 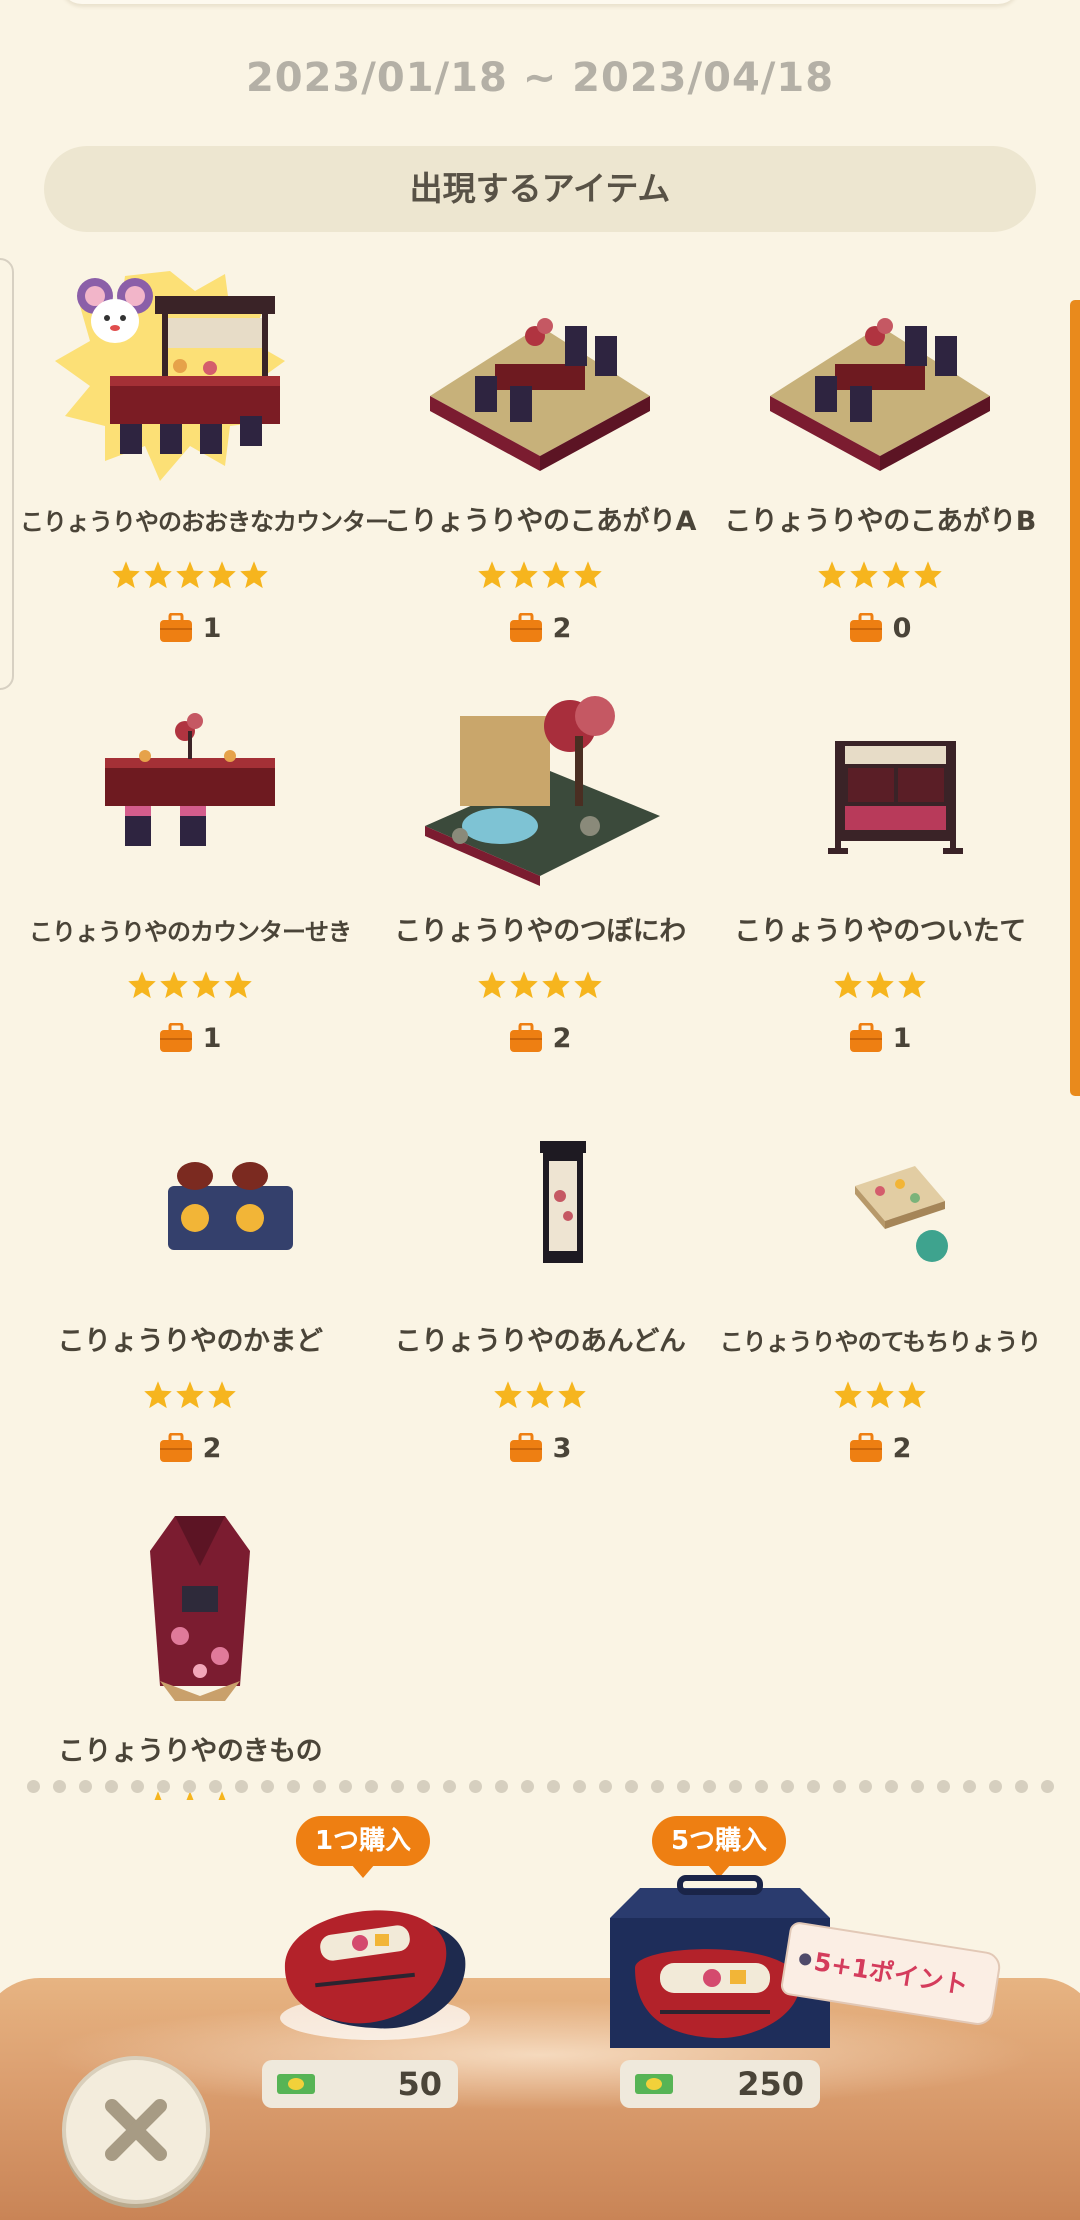 I want to click on buy-one-tag: 1つ購入, so click(x=363, y=1847).